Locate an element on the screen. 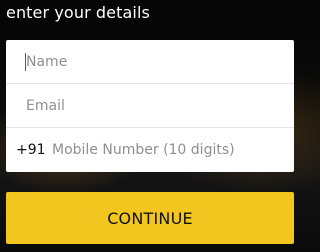  text-caret is located at coordinates (25, 62).